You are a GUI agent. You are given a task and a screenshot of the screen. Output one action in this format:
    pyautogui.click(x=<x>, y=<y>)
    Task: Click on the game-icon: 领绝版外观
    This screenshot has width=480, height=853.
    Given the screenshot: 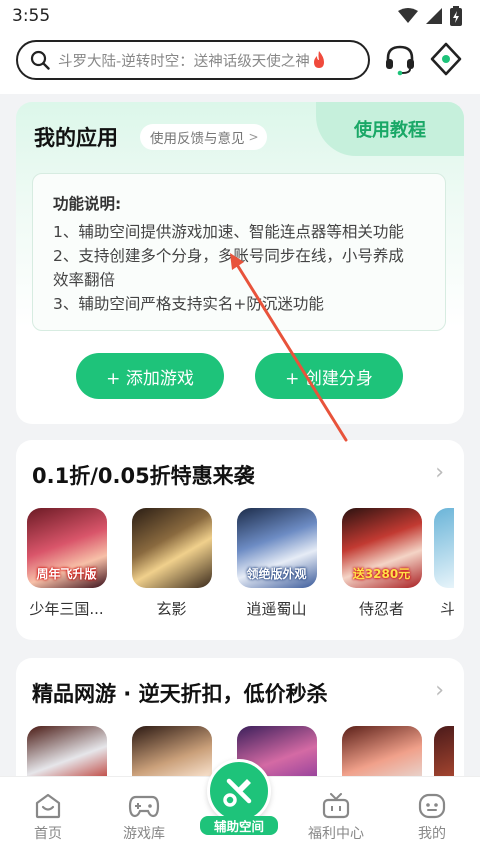 What is the action you would take?
    pyautogui.click(x=276, y=548)
    